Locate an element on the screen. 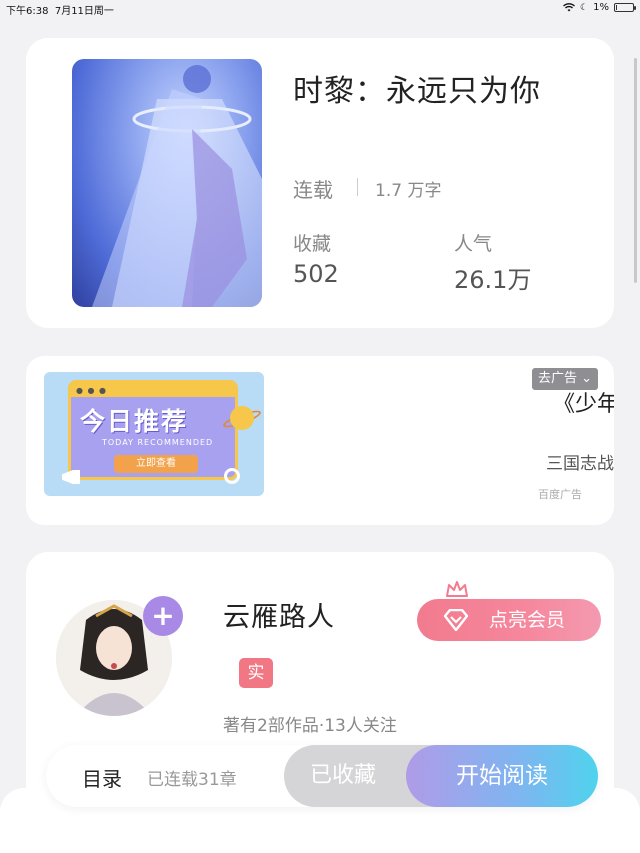  ad-banner-image: ● ● ● 今日推荐 TODAY RECOMMENDED 立即查看 is located at coordinates (154, 434).